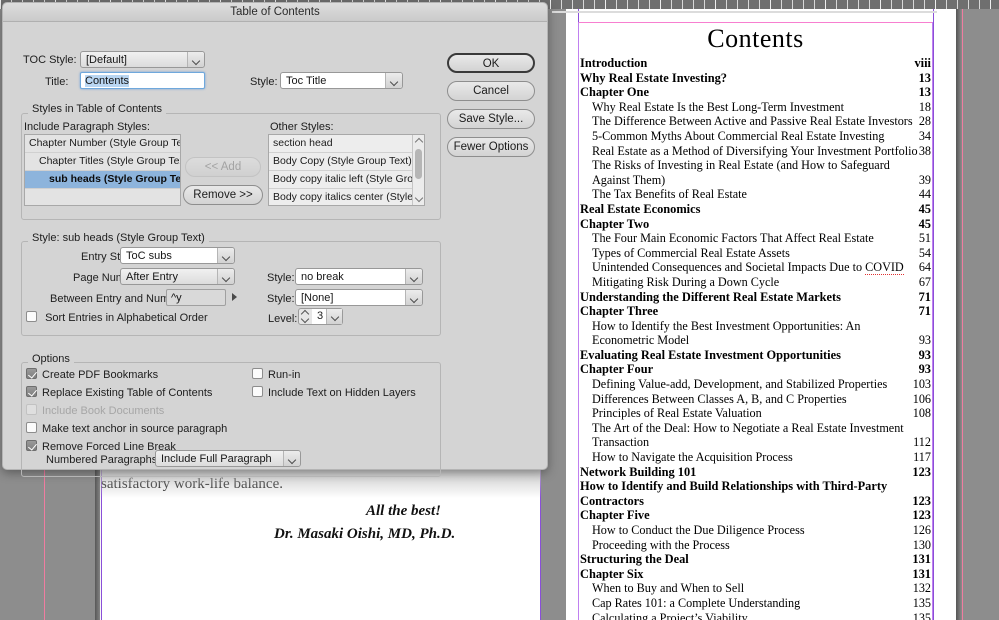 The width and height of the screenshot is (999, 620). What do you see at coordinates (119, 392) in the screenshot?
I see `option-checkbox-row: Replace Existing Table of Contents` at bounding box center [119, 392].